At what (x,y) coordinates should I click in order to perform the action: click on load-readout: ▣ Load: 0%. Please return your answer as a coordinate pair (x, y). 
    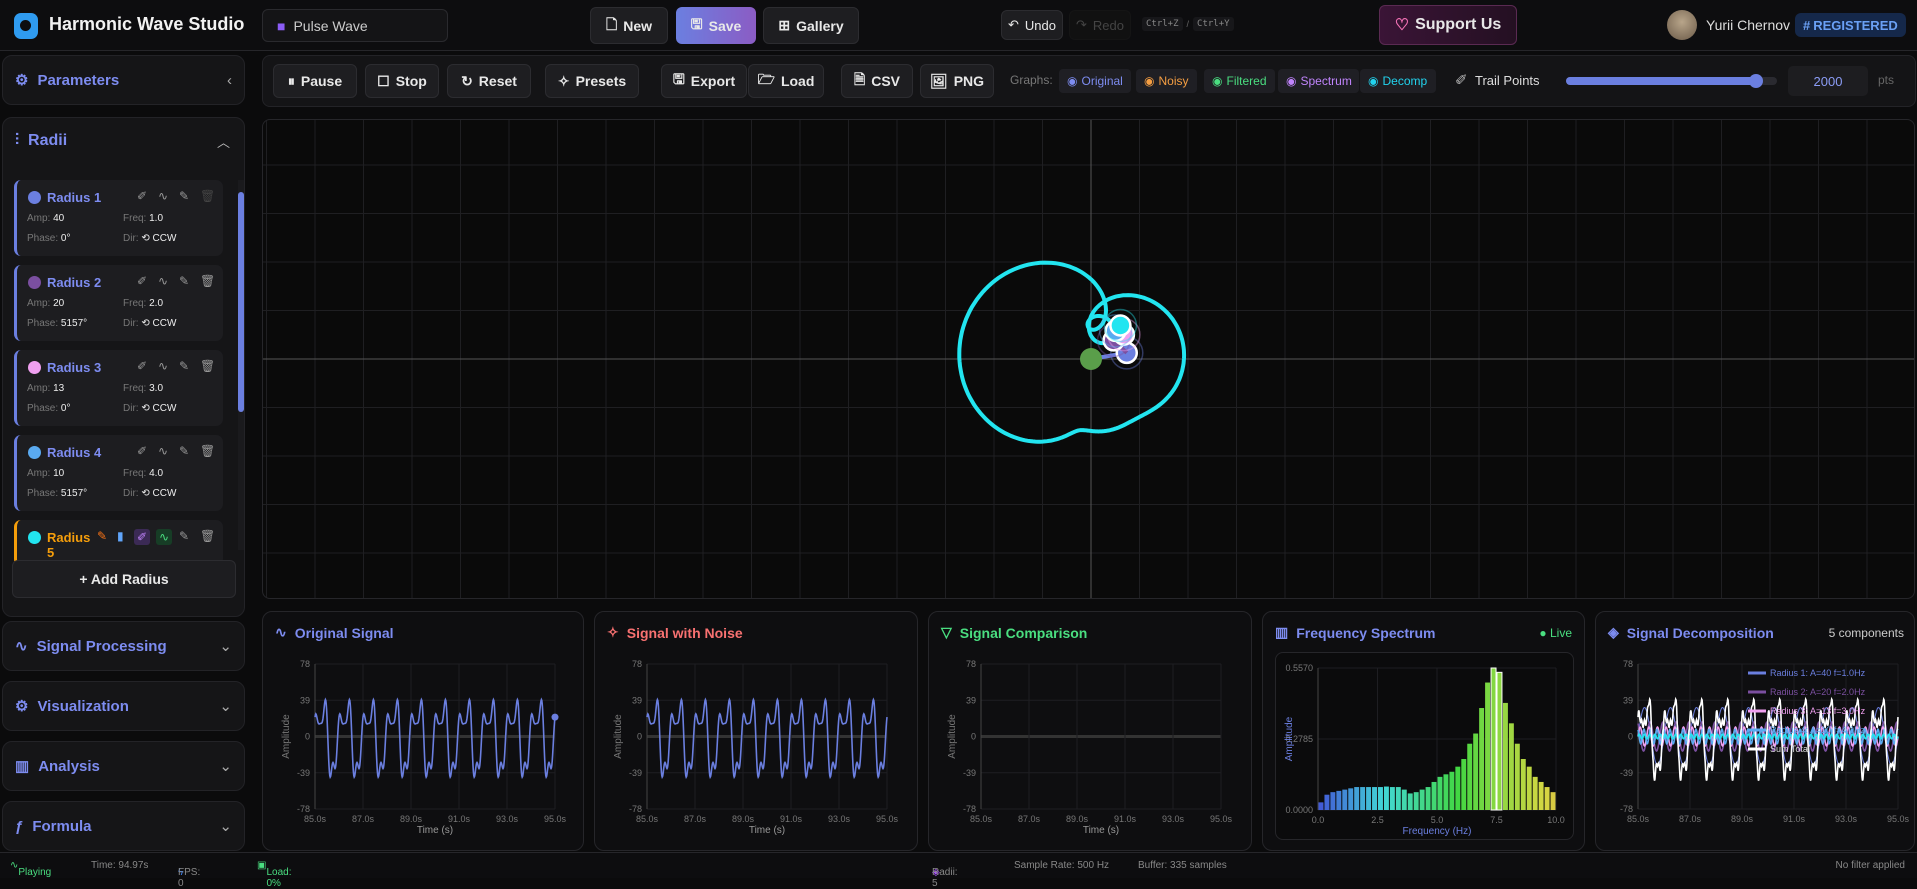
    Looking at the image, I should click on (274, 874).